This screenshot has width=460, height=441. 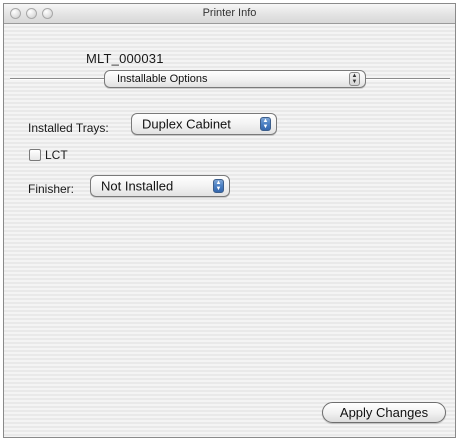 I want to click on title-bar: Printer Info, so click(x=229, y=14).